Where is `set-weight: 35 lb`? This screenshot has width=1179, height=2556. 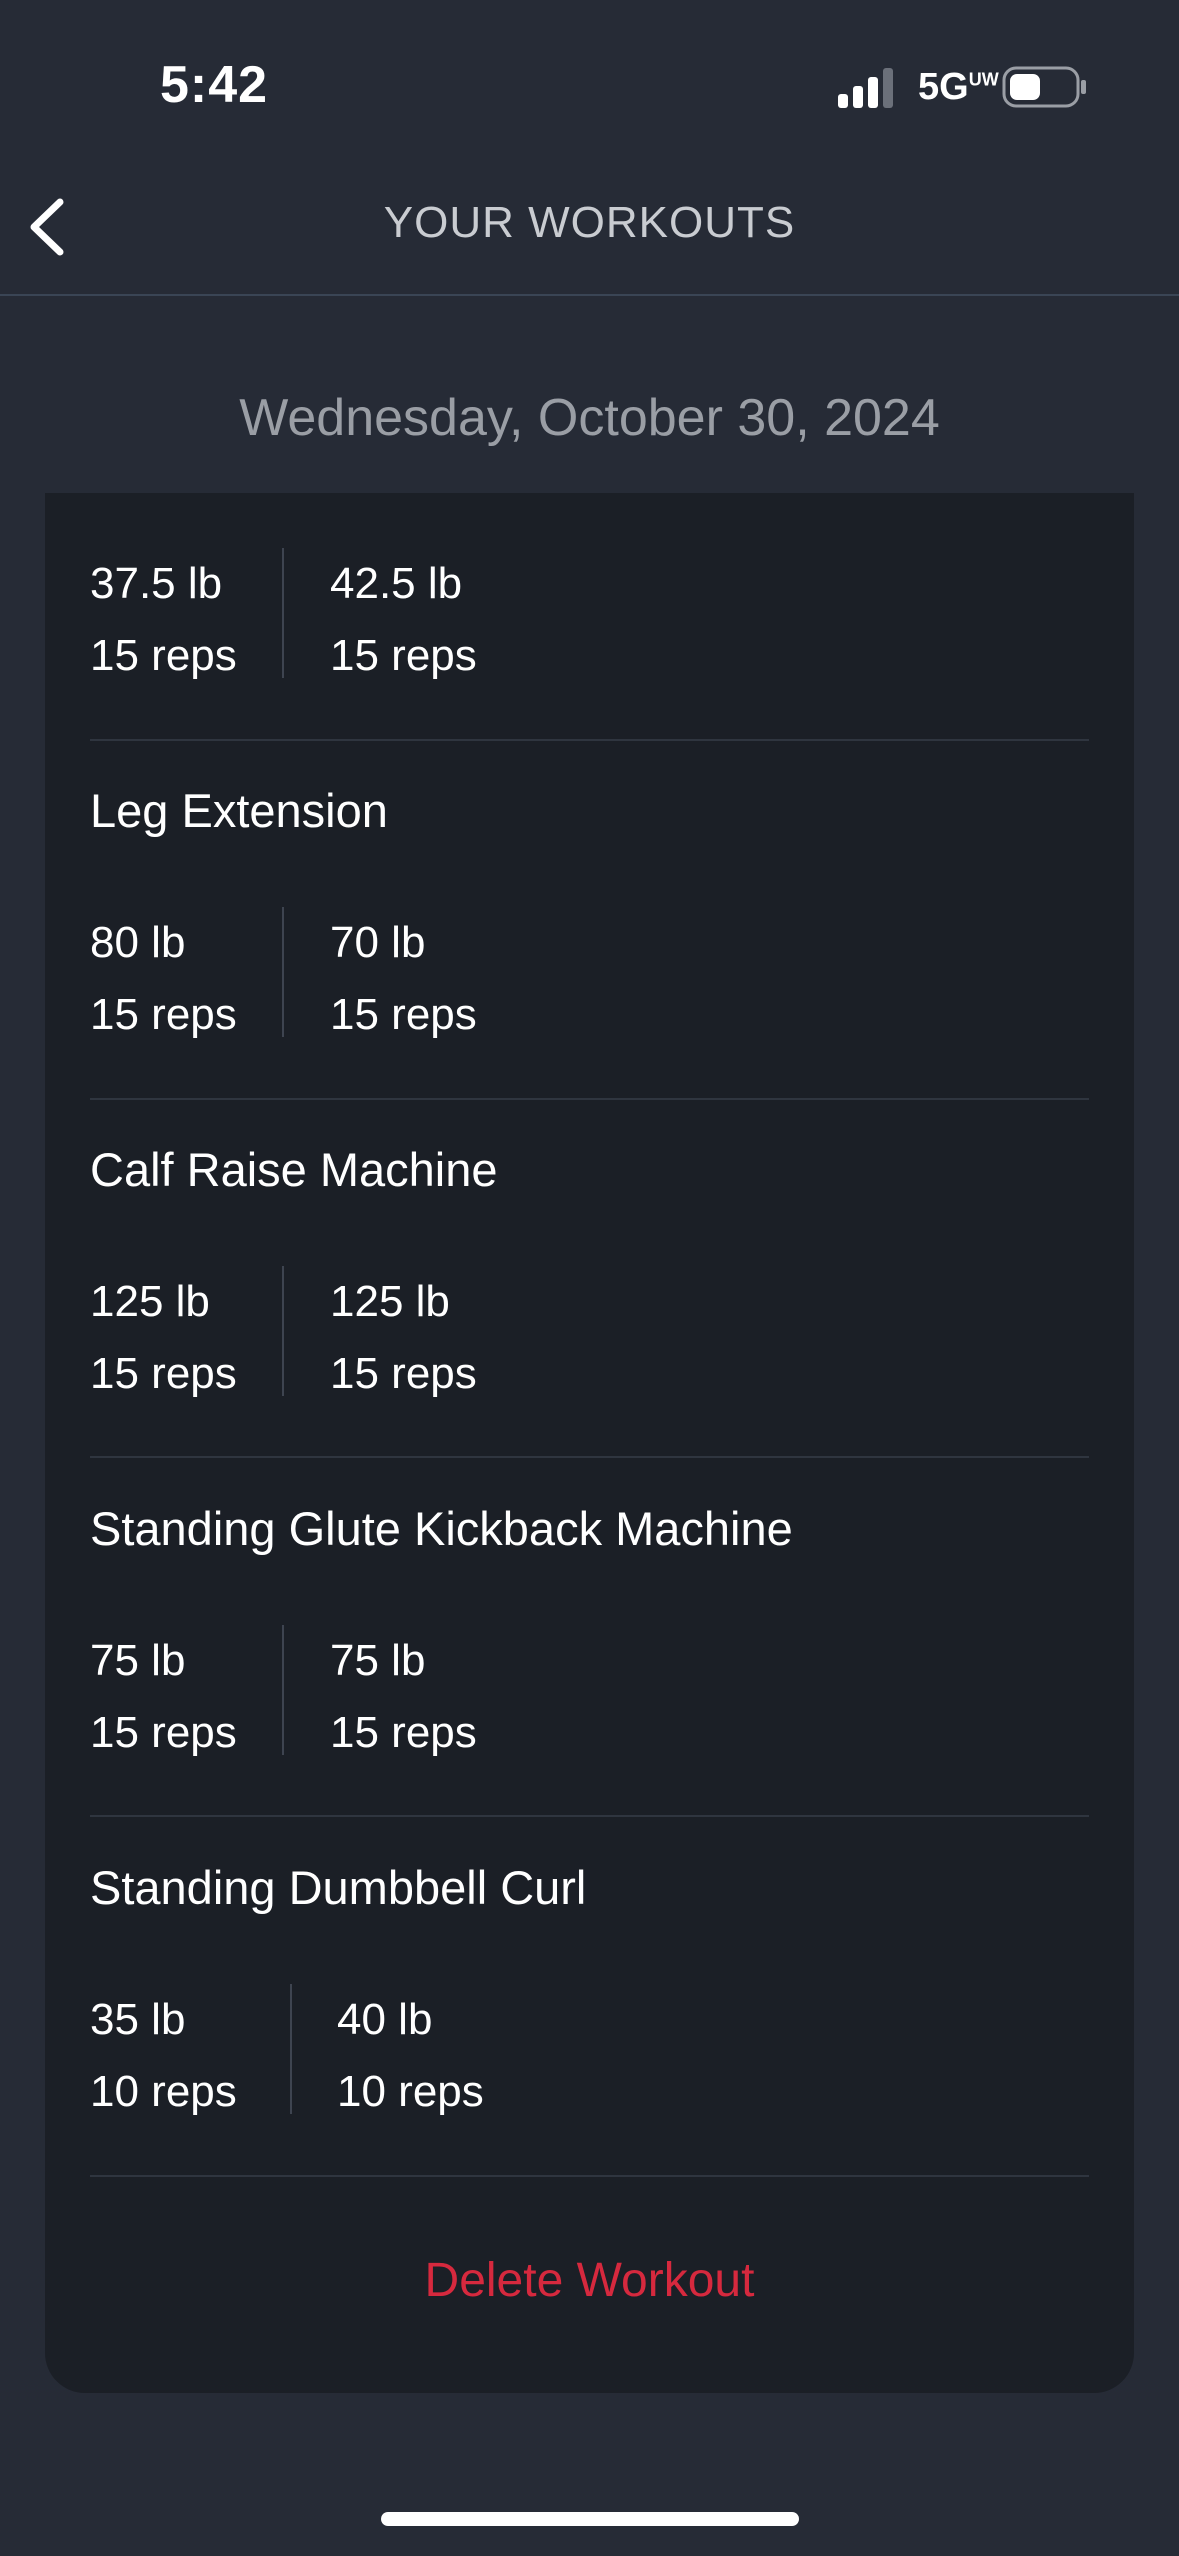 set-weight: 35 lb is located at coordinates (138, 2019).